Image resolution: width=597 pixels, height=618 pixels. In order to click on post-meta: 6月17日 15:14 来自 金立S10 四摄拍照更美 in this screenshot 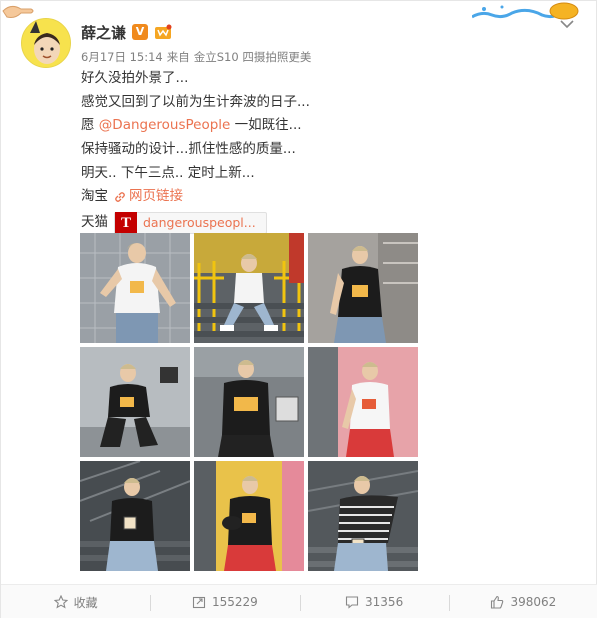, I will do `click(196, 57)`.